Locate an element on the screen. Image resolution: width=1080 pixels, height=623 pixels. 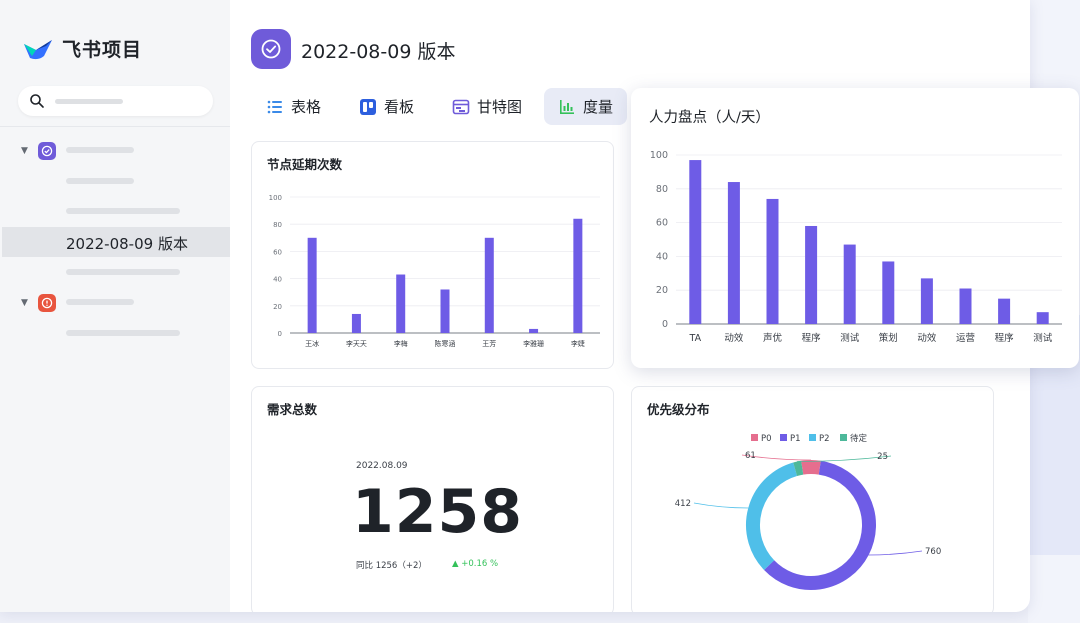
sidebar-search-input is located at coordinates (115, 101).